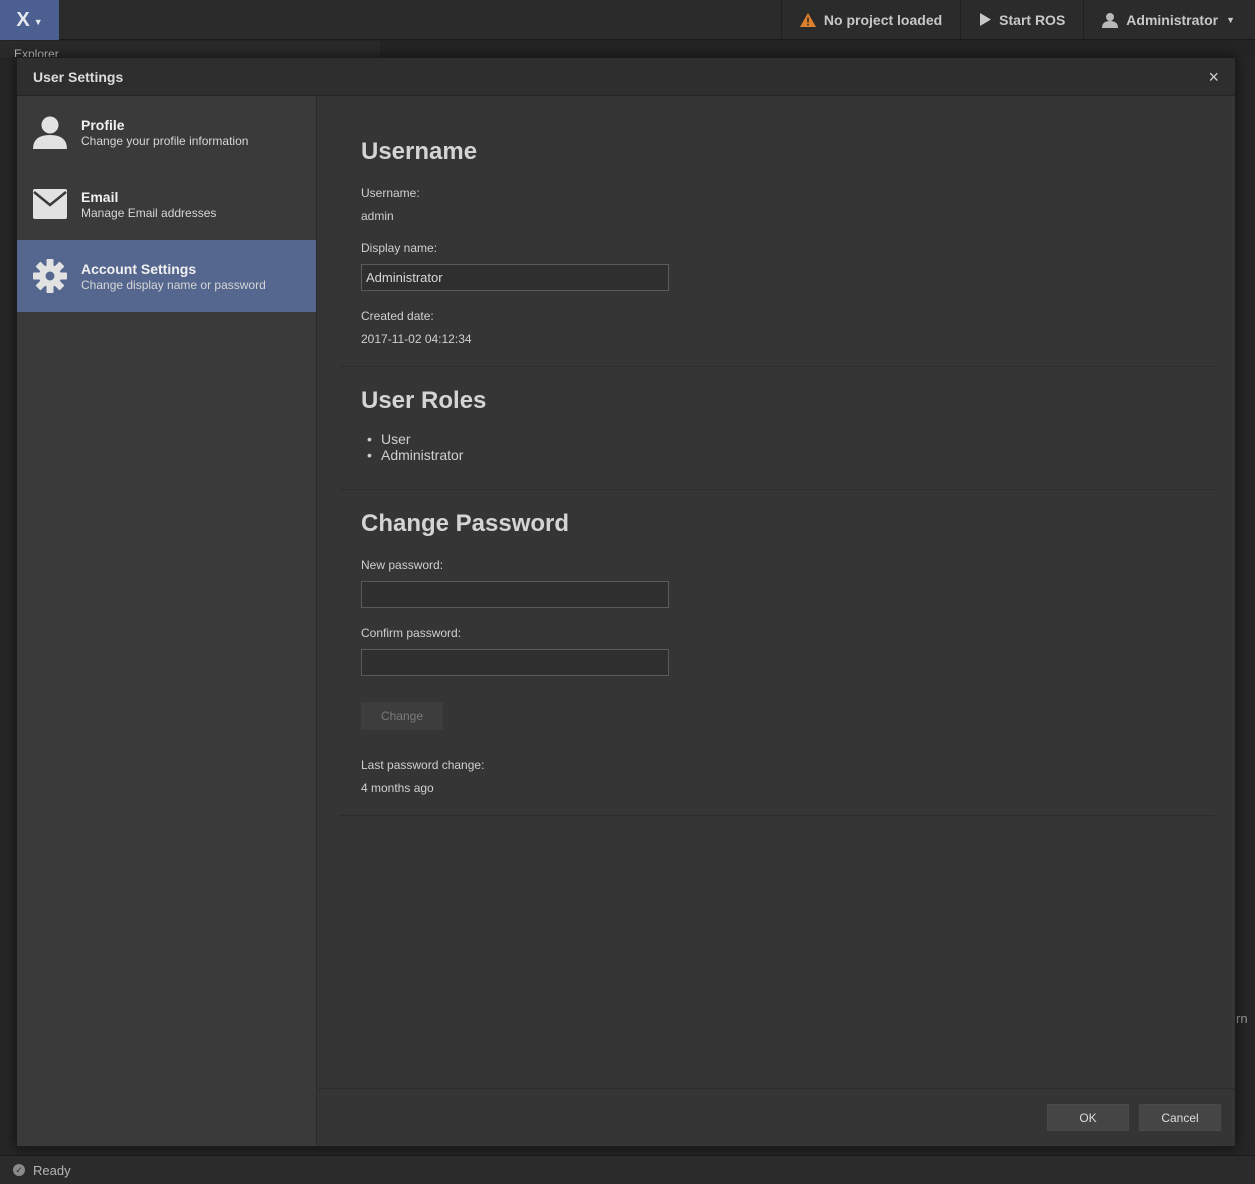  I want to click on sidebar-item-title: Email, so click(100, 196).